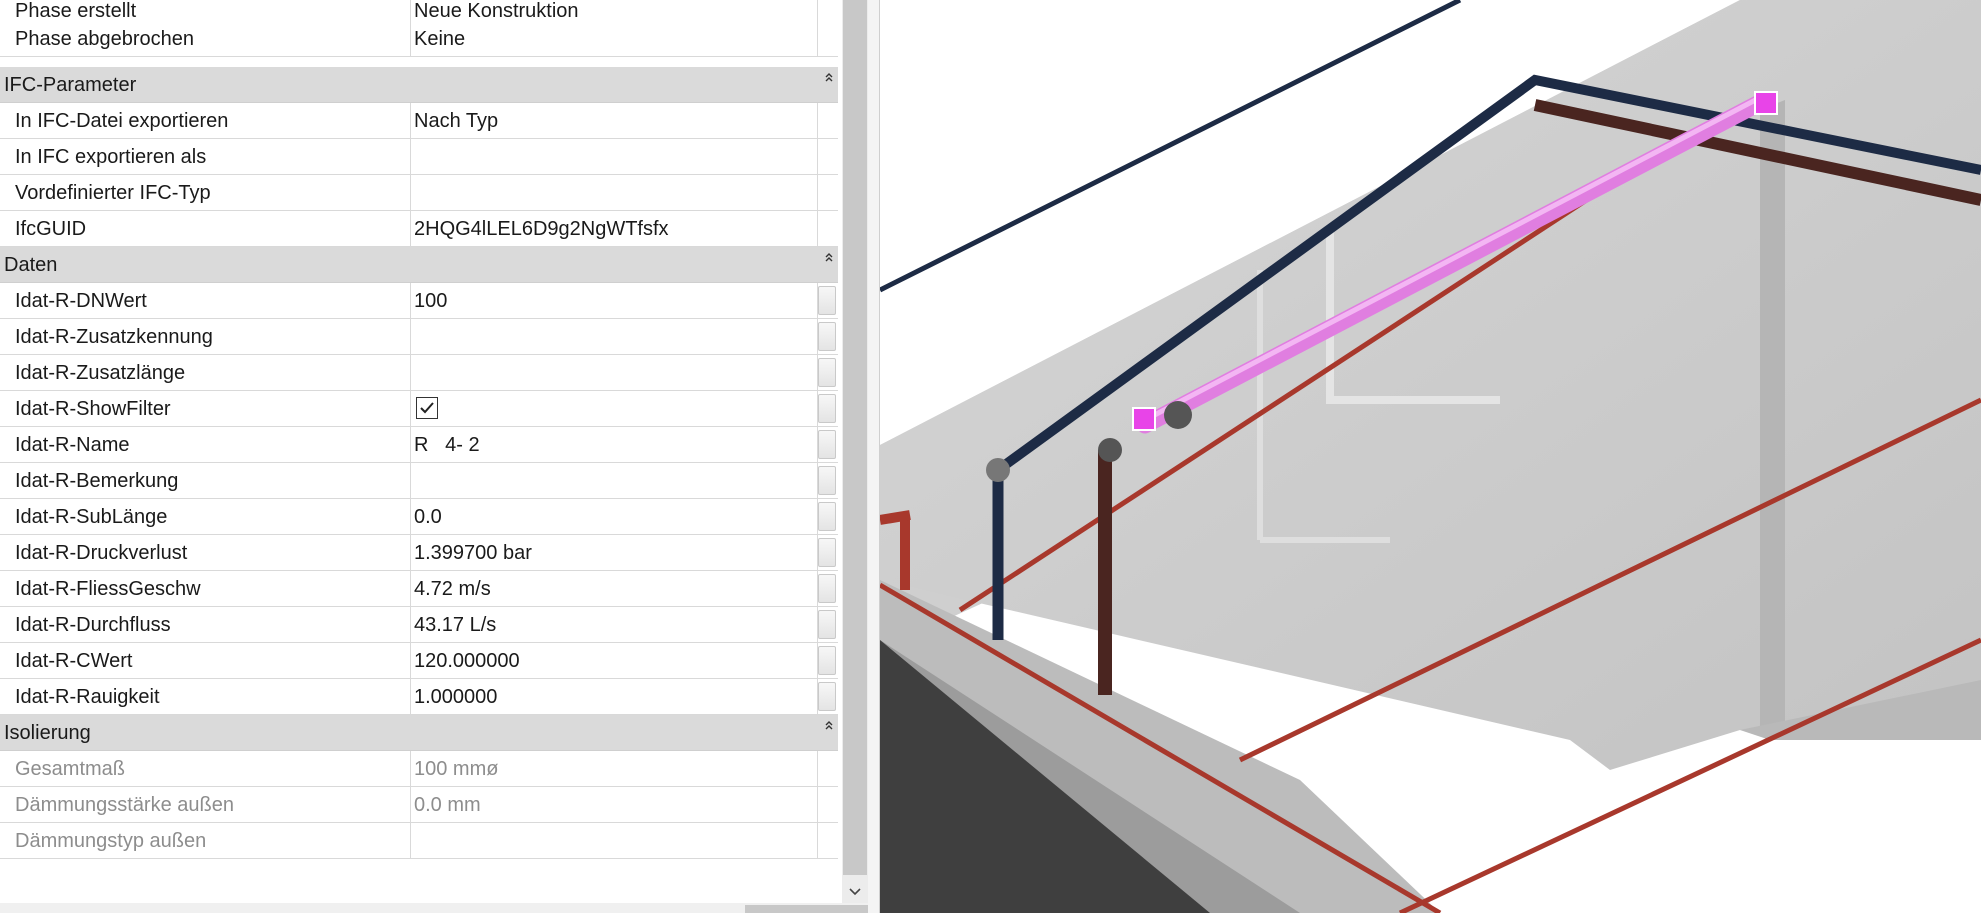 Image resolution: width=1981 pixels, height=913 pixels. Describe the element at coordinates (108, 589) in the screenshot. I see `property-label: Idat-R-FliessGeschw` at that location.